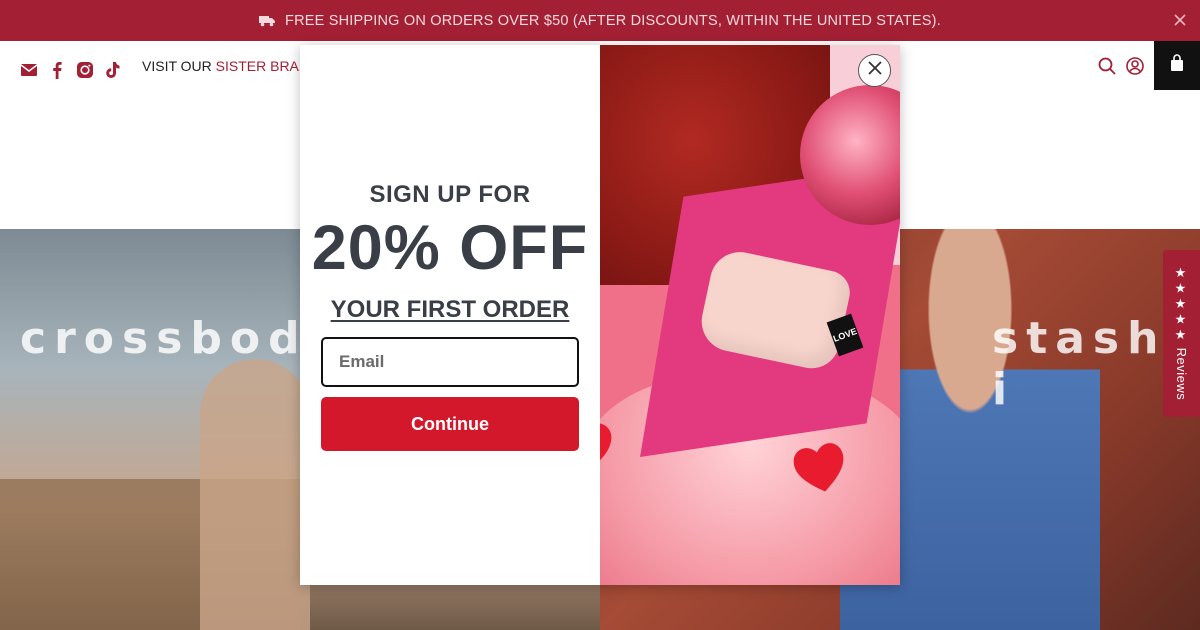 Image resolution: width=1200 pixels, height=630 pixels. What do you see at coordinates (29, 70) in the screenshot?
I see `email-icon` at bounding box center [29, 70].